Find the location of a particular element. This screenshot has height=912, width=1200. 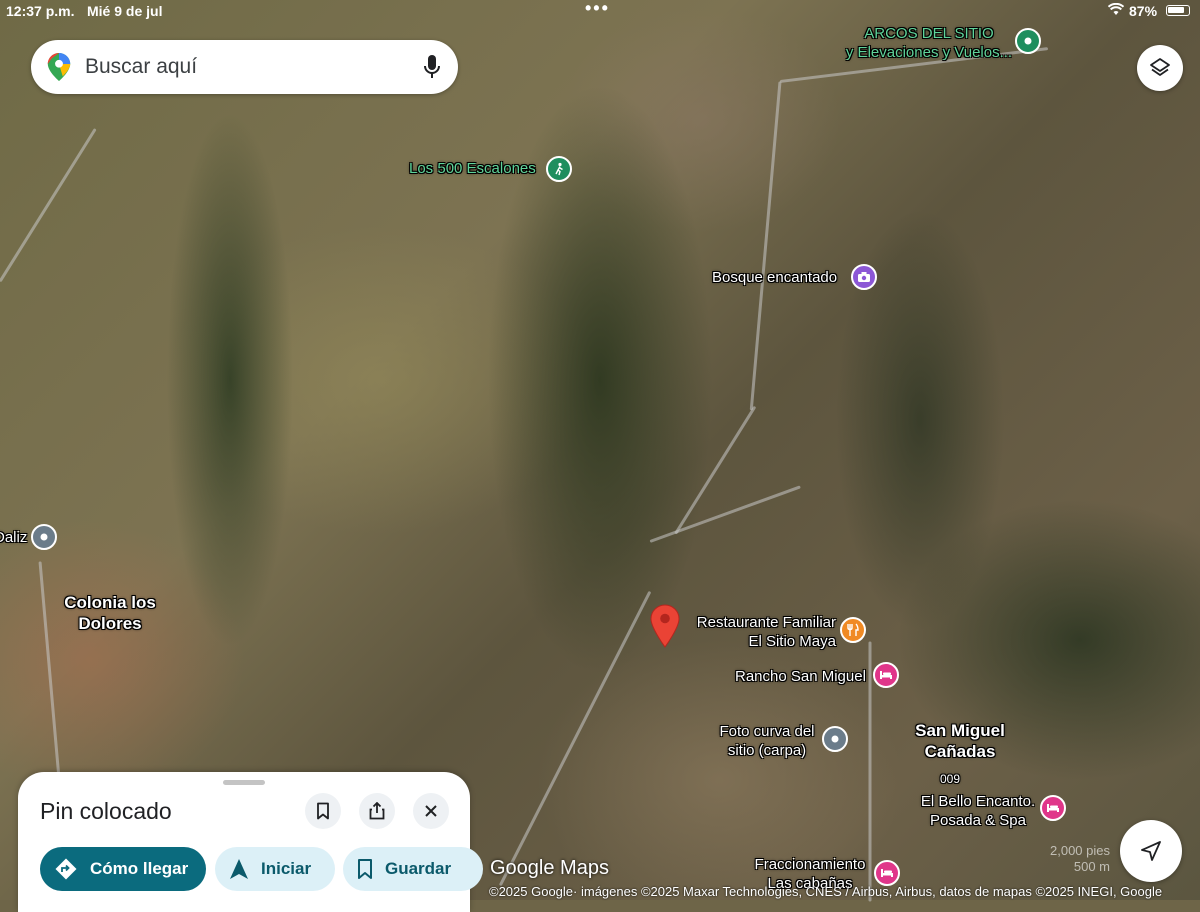

park-icon is located at coordinates (1028, 41).